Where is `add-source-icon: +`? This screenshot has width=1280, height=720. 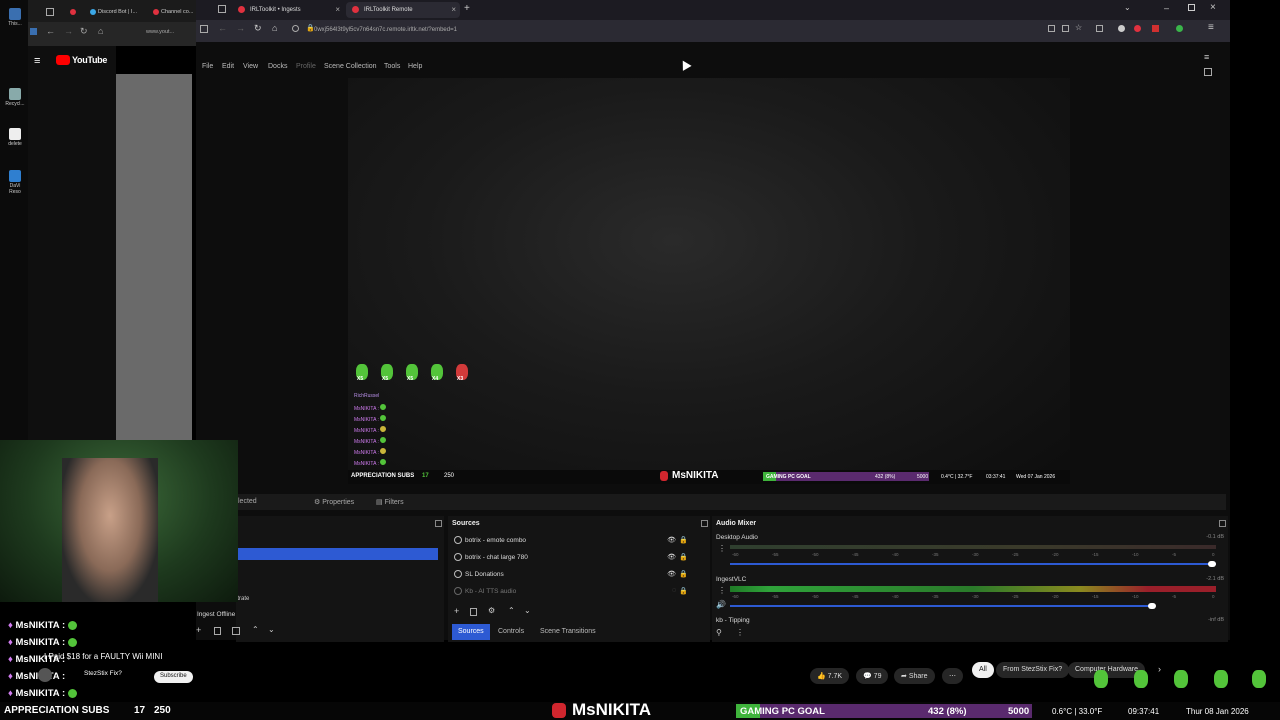
add-source-icon: + is located at coordinates (456, 611).